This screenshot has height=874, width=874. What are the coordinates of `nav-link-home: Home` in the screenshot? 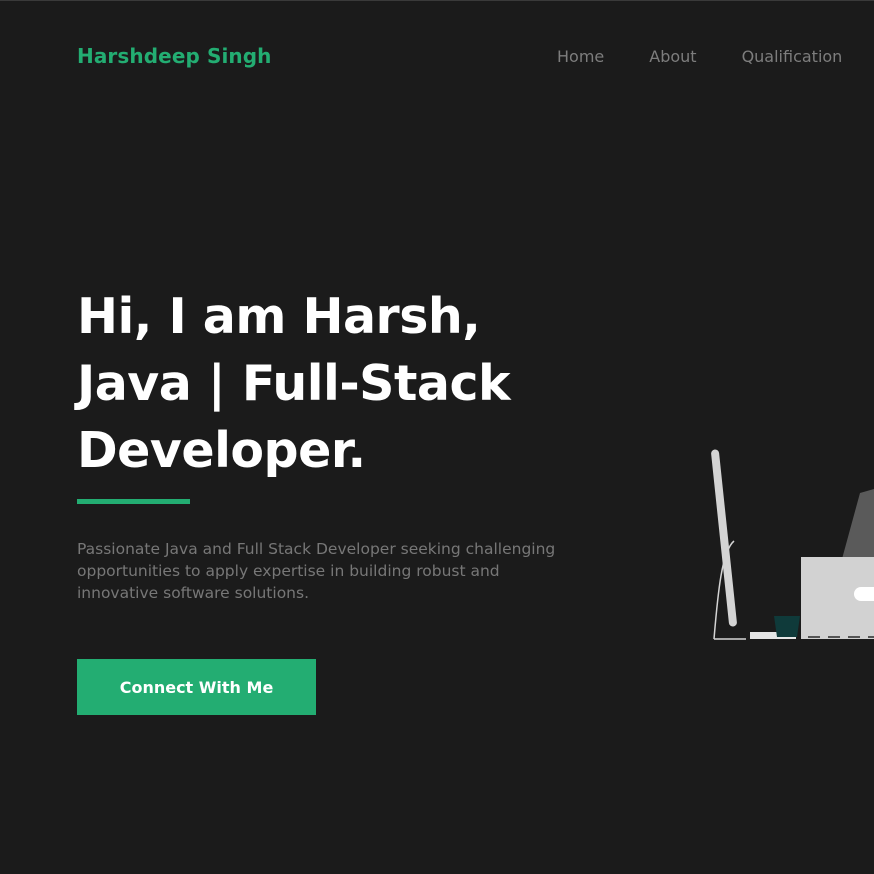 It's located at (580, 56).